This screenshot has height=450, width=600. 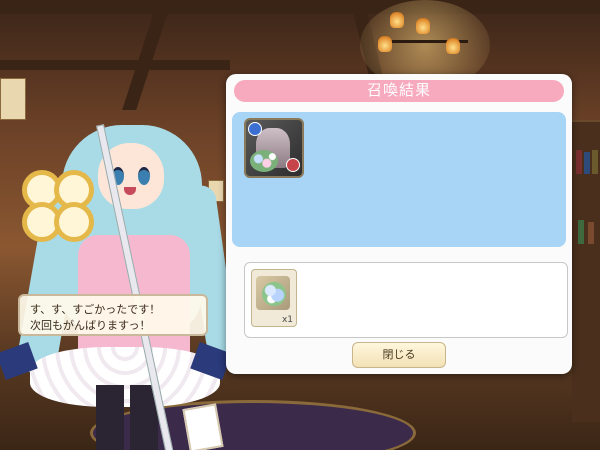 What do you see at coordinates (95, 309) in the screenshot?
I see `speech-line: す、す、すごかったです！` at bounding box center [95, 309].